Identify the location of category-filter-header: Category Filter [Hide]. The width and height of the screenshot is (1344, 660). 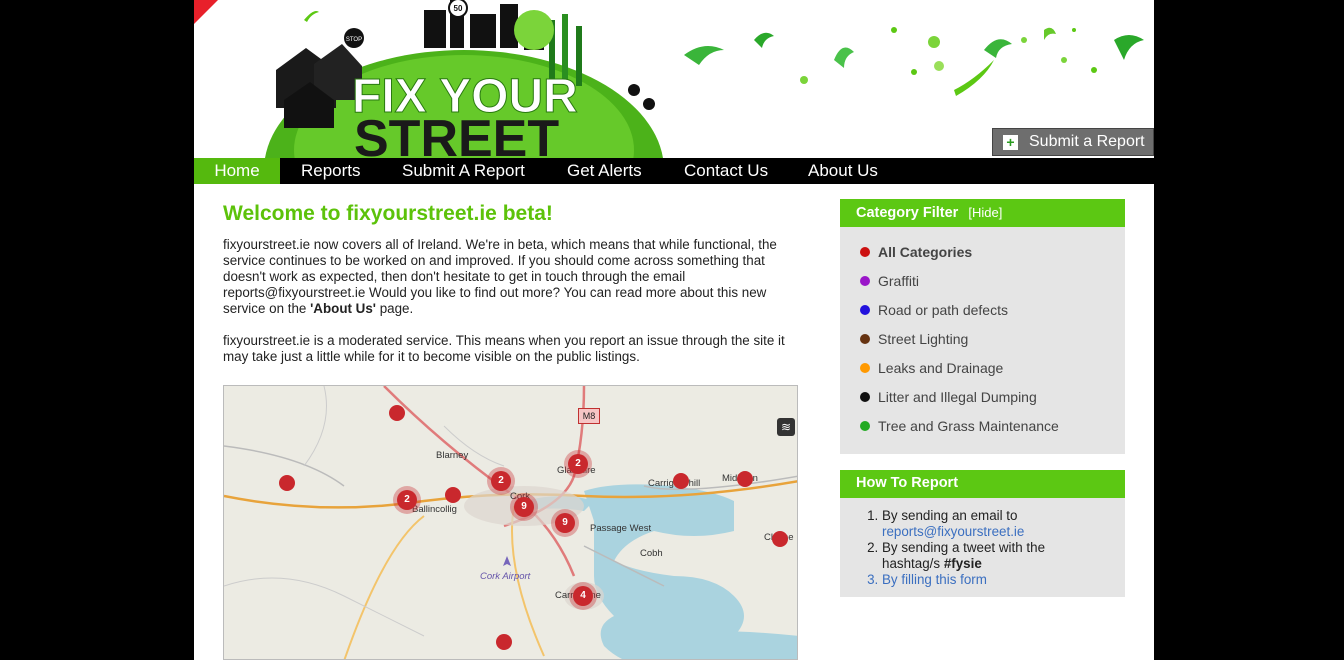
(982, 213).